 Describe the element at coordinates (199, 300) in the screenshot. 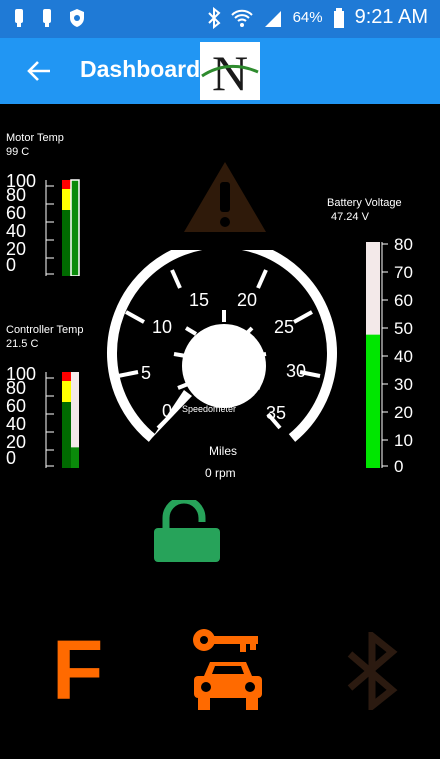

I see `speed-tick-label: 15` at that location.